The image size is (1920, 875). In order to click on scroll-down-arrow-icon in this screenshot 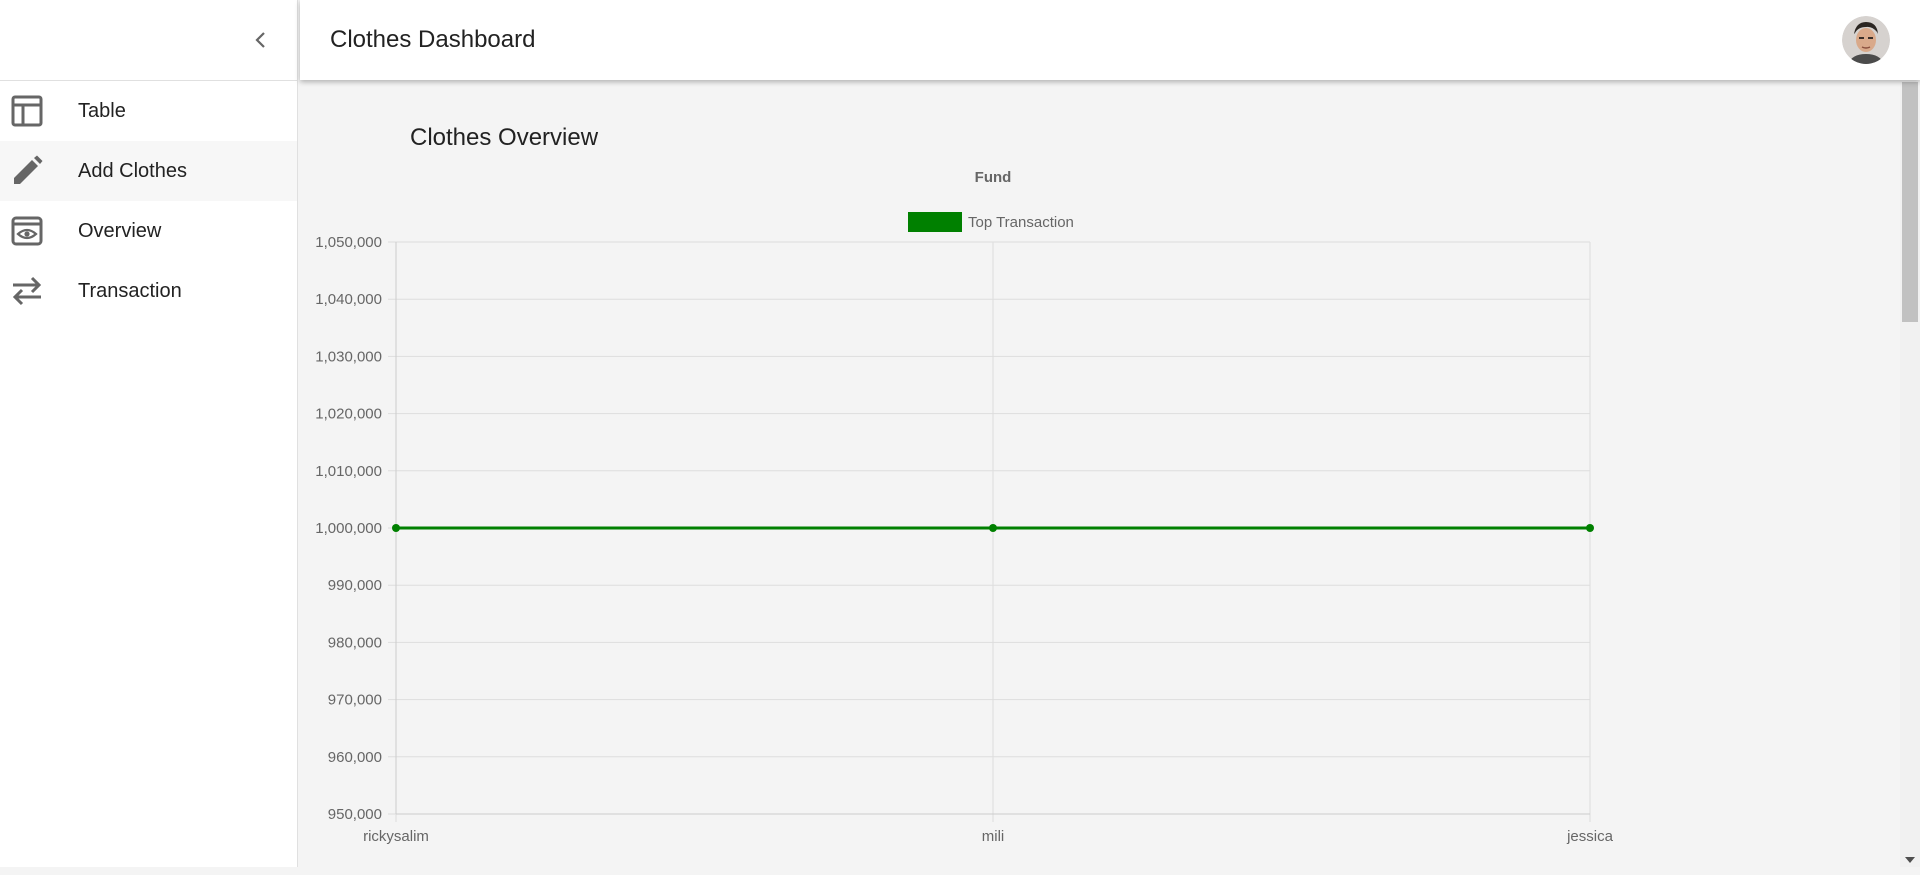, I will do `click(1910, 860)`.